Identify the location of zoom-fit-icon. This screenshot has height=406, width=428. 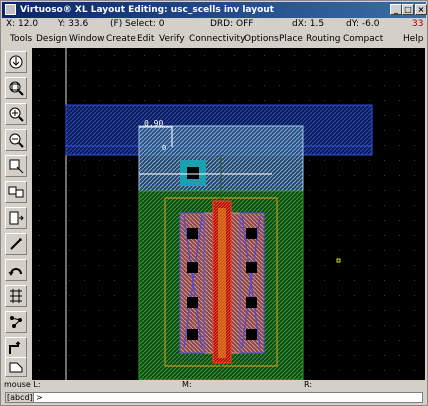
(16, 88).